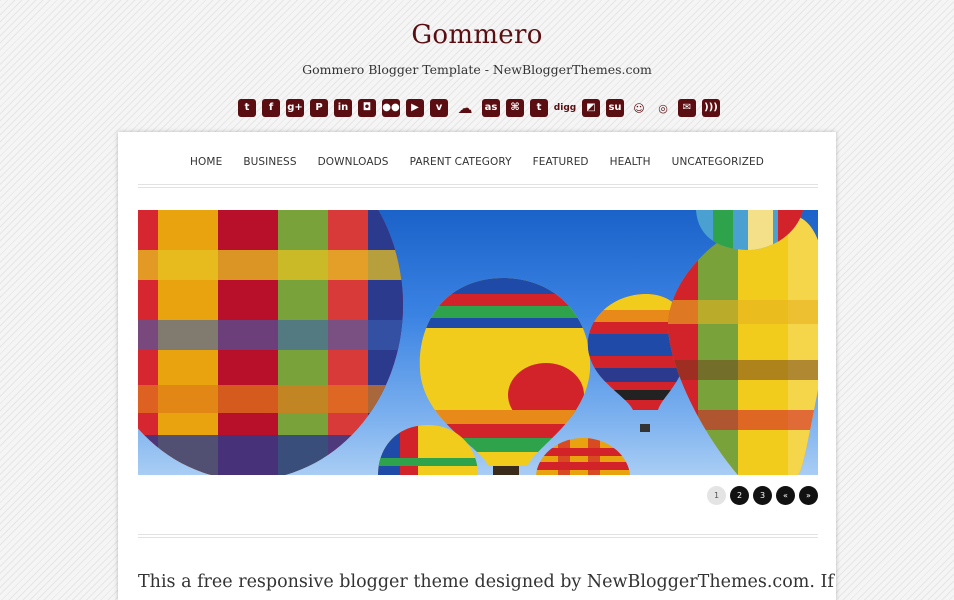  Describe the element at coordinates (295, 108) in the screenshot. I see `google-plus-icon: g+` at that location.